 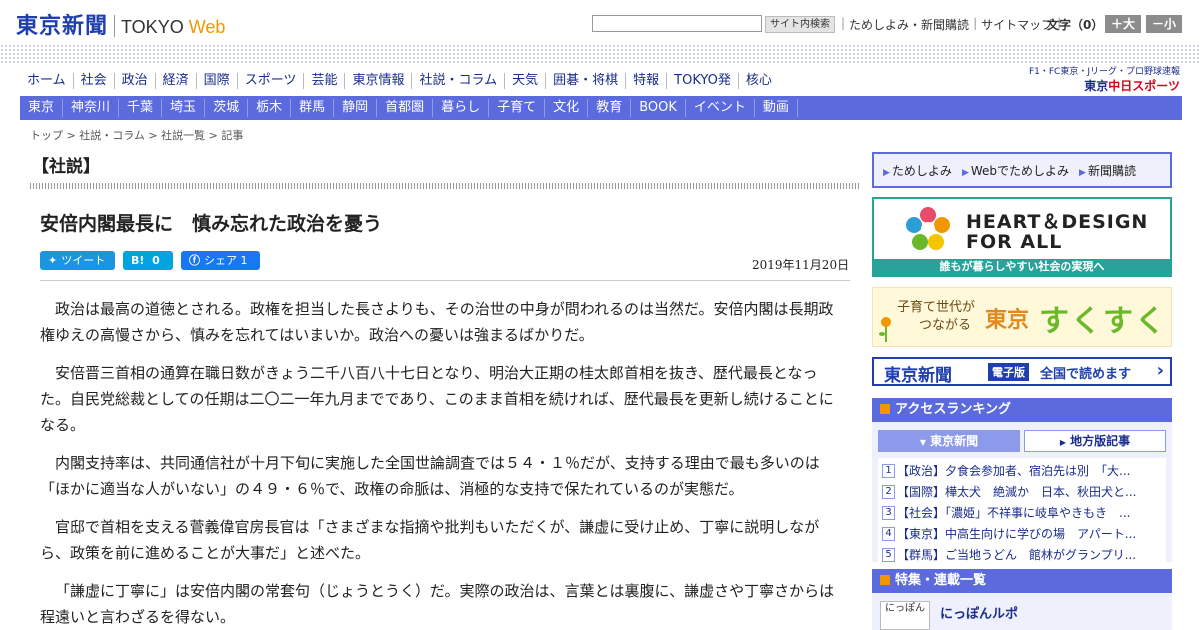 I want to click on nav-living: 暮らし, so click(x=461, y=108).